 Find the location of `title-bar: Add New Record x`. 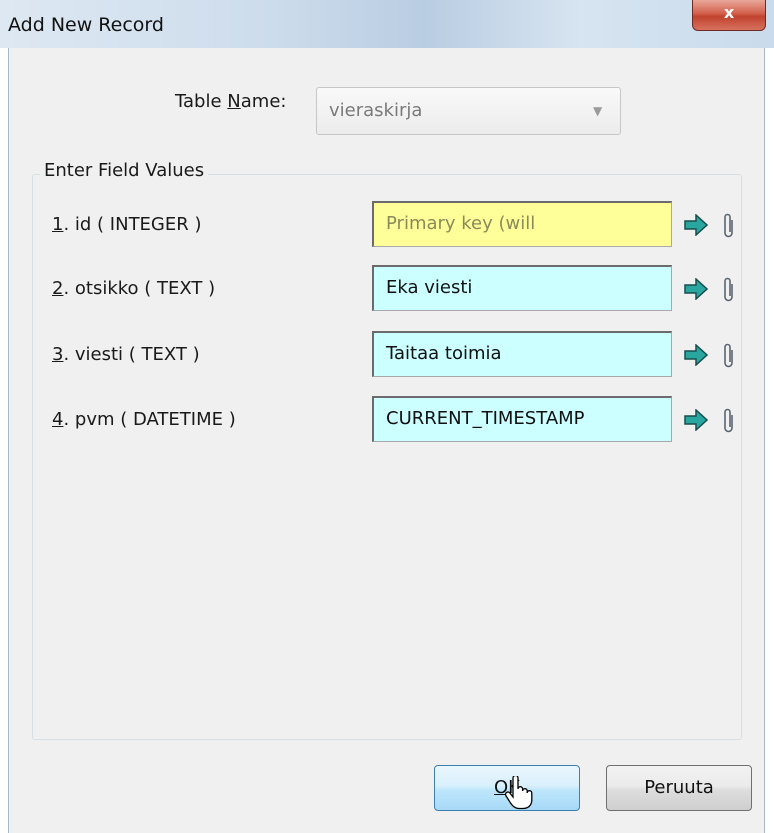

title-bar: Add New Record x is located at coordinates (387, 24).